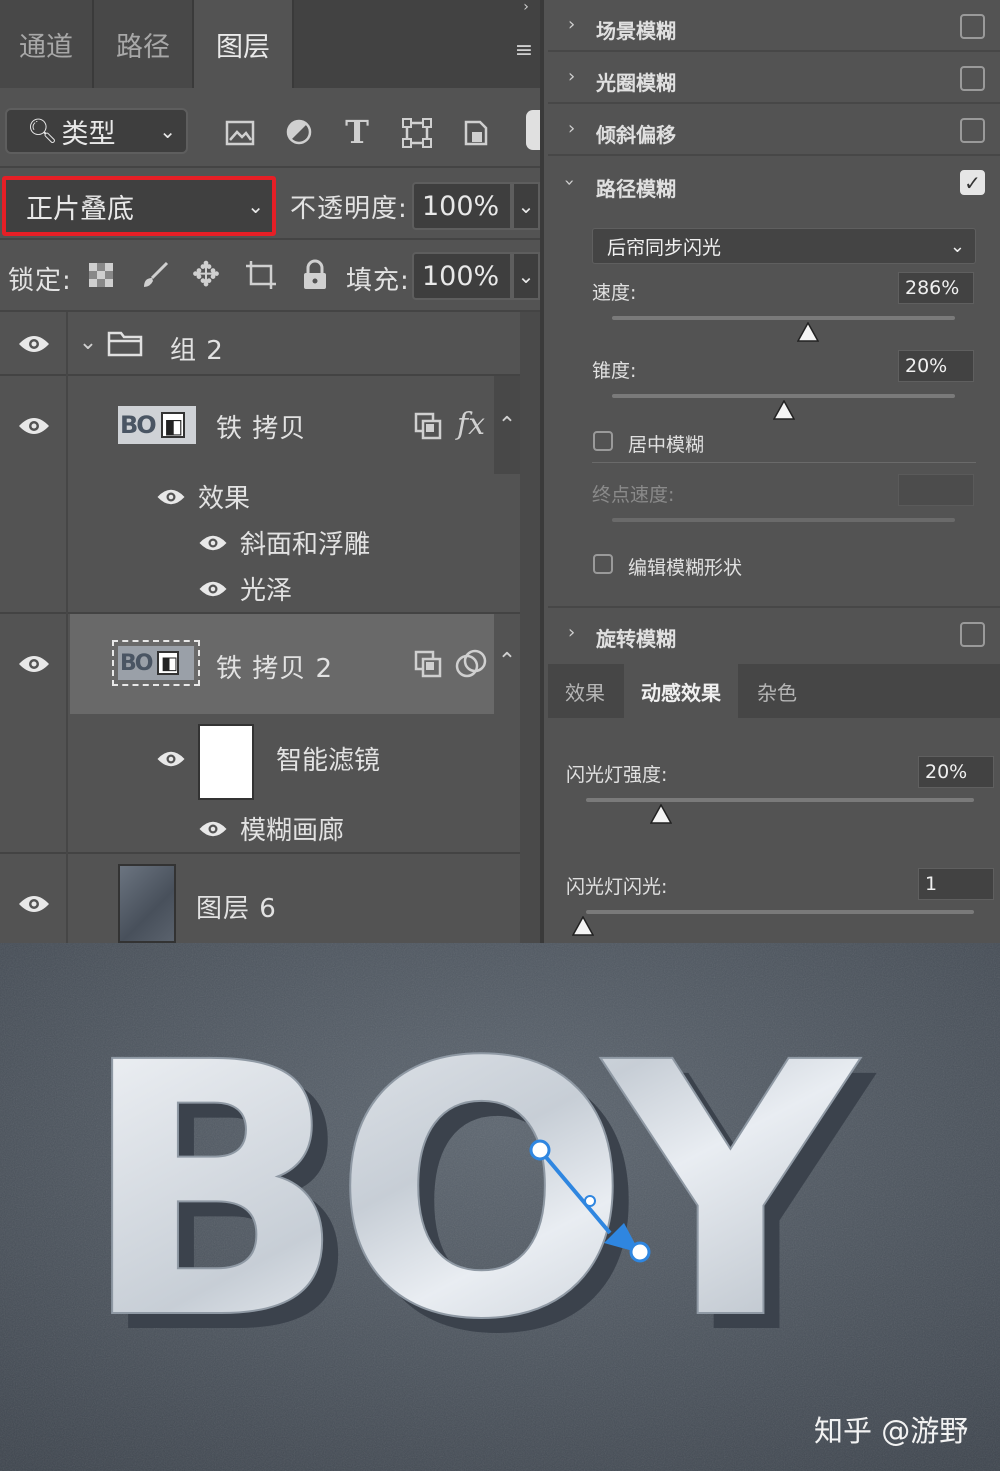  I want to click on lock-all-icon, so click(315, 275).